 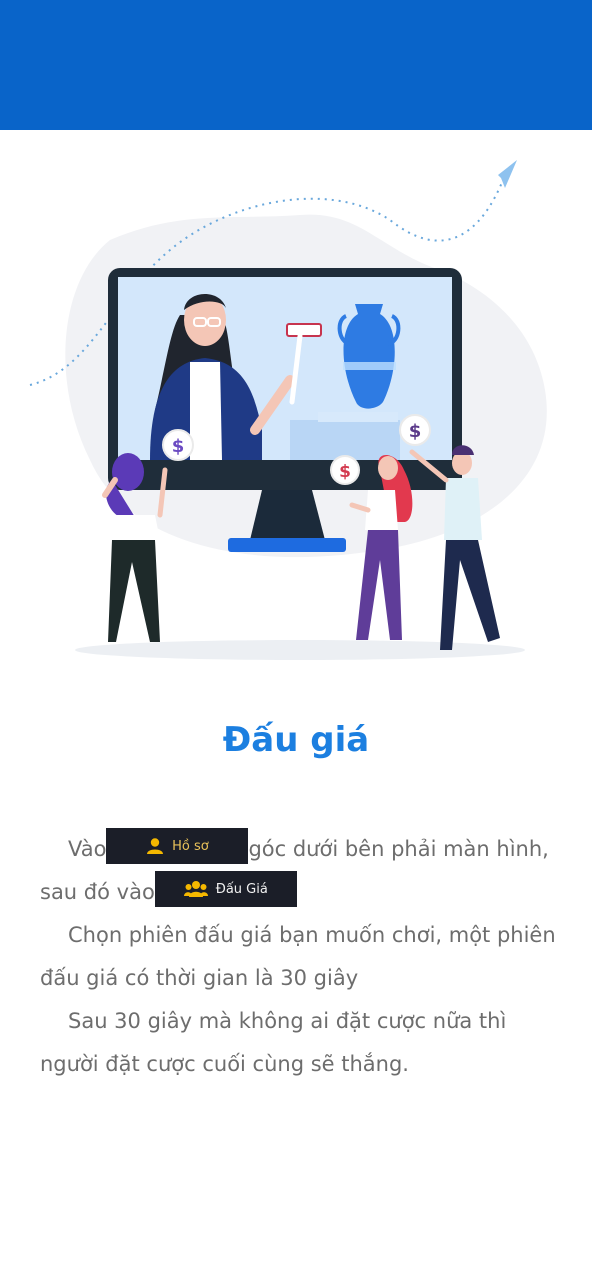 I want to click on profile-chip: Hồ sơ, so click(x=177, y=846).